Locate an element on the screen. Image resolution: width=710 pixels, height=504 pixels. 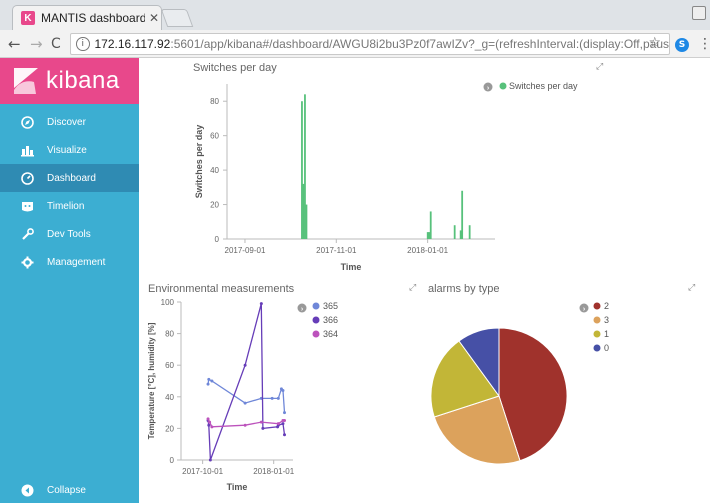
y-tick-label: 40 is located at coordinates (169, 397).